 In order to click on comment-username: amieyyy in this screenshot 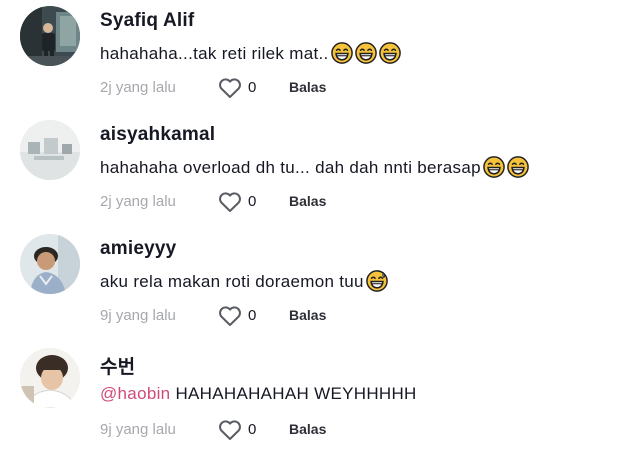, I will do `click(138, 249)`.